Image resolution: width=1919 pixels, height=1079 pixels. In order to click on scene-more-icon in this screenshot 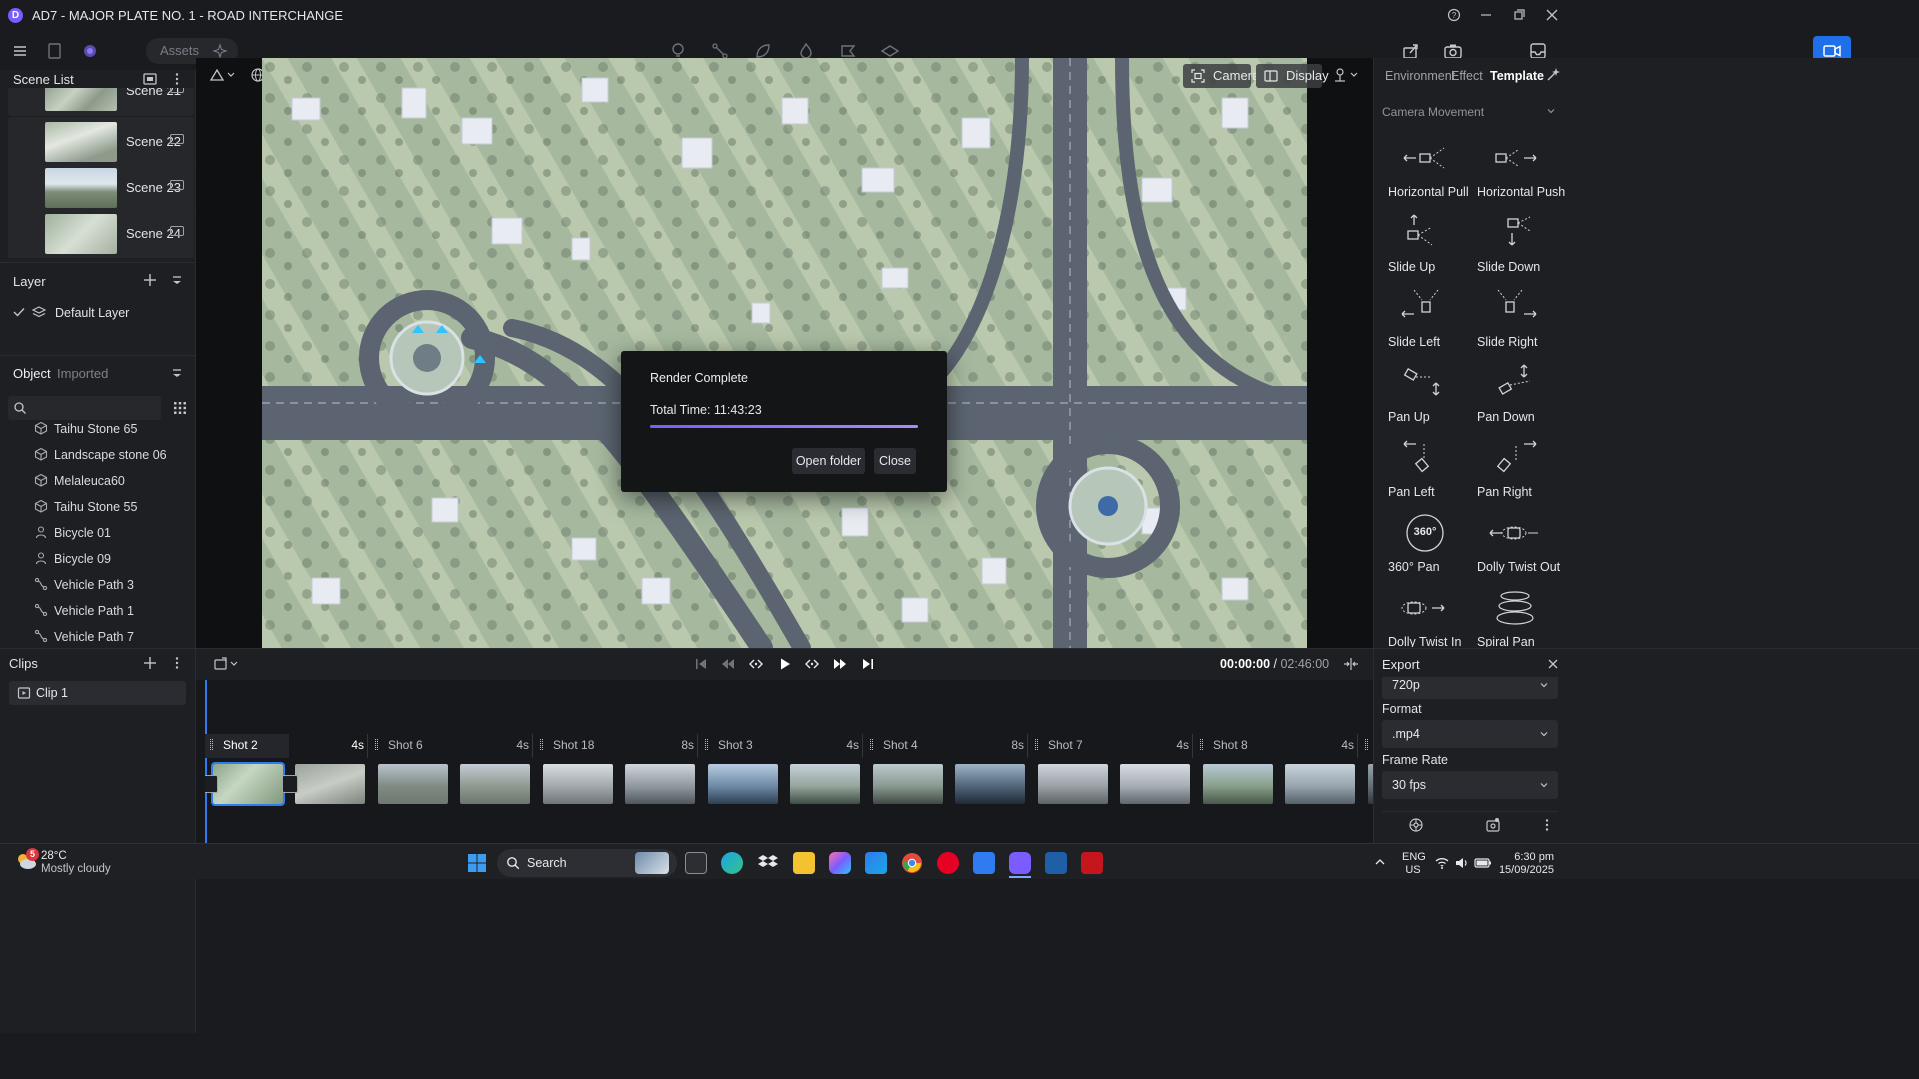, I will do `click(177, 79)`.